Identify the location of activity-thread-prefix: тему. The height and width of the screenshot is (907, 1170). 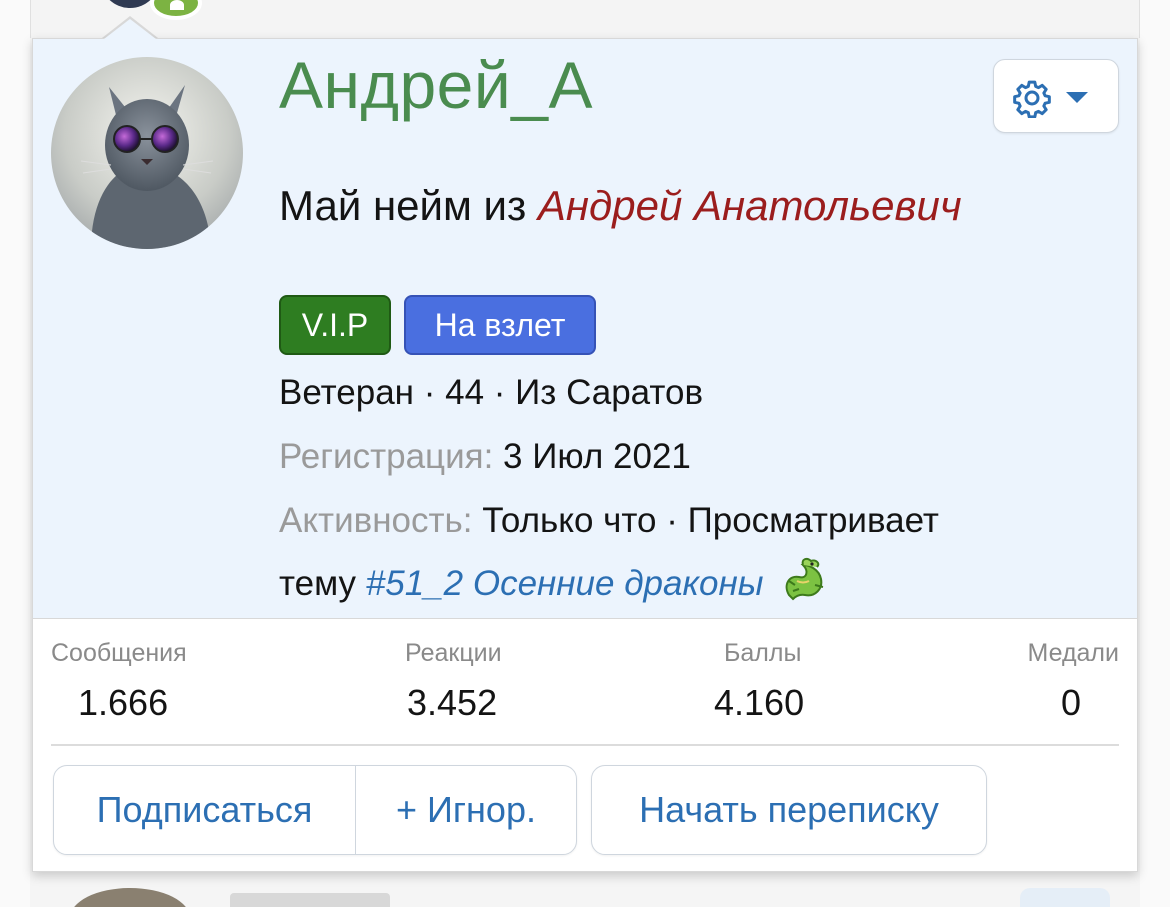
(322, 583).